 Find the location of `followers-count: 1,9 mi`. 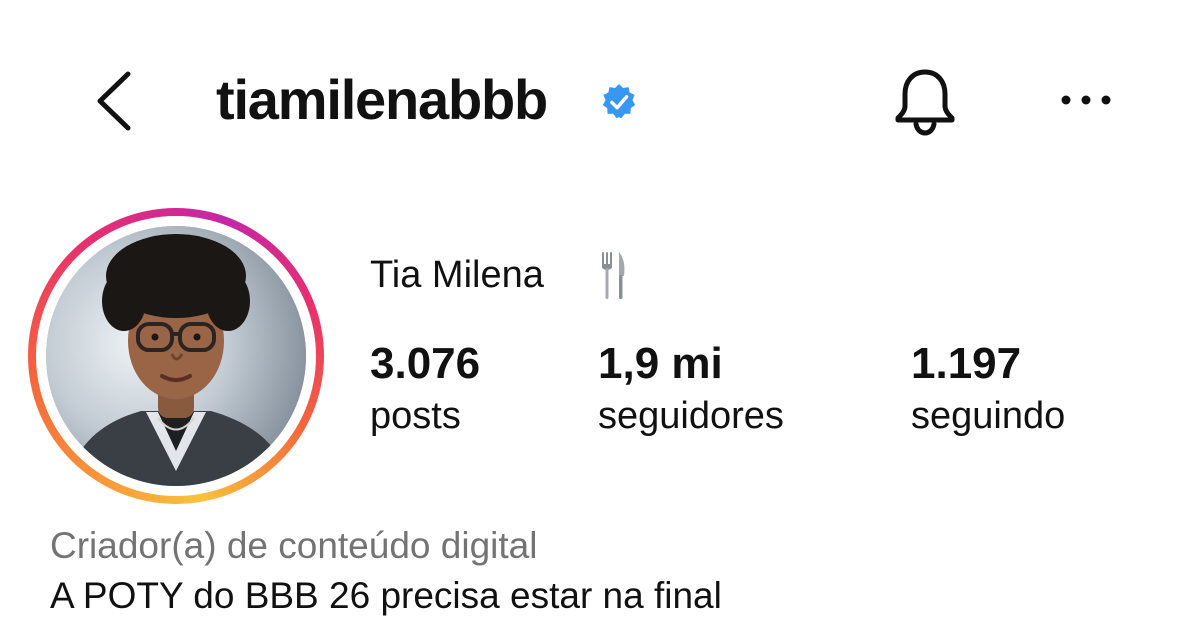

followers-count: 1,9 mi is located at coordinates (660, 363).